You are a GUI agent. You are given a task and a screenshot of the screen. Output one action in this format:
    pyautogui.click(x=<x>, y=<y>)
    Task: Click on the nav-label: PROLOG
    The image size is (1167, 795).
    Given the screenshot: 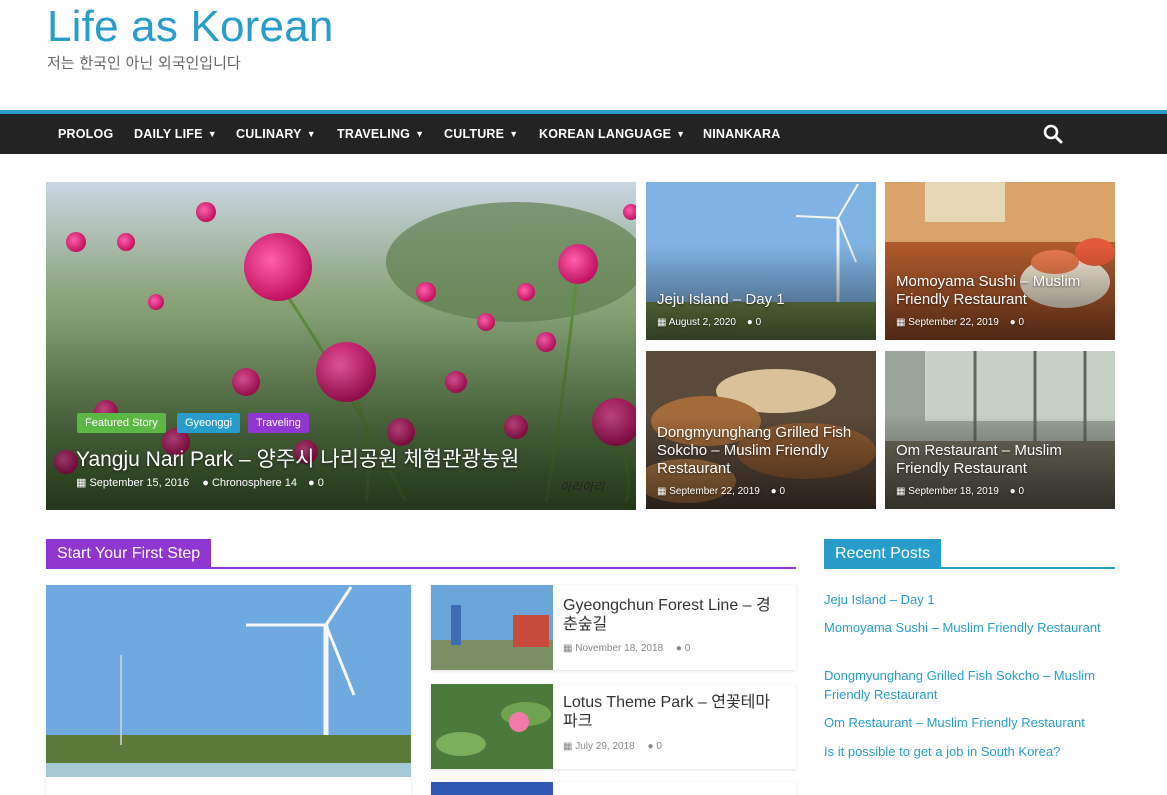 What is the action you would take?
    pyautogui.click(x=86, y=134)
    